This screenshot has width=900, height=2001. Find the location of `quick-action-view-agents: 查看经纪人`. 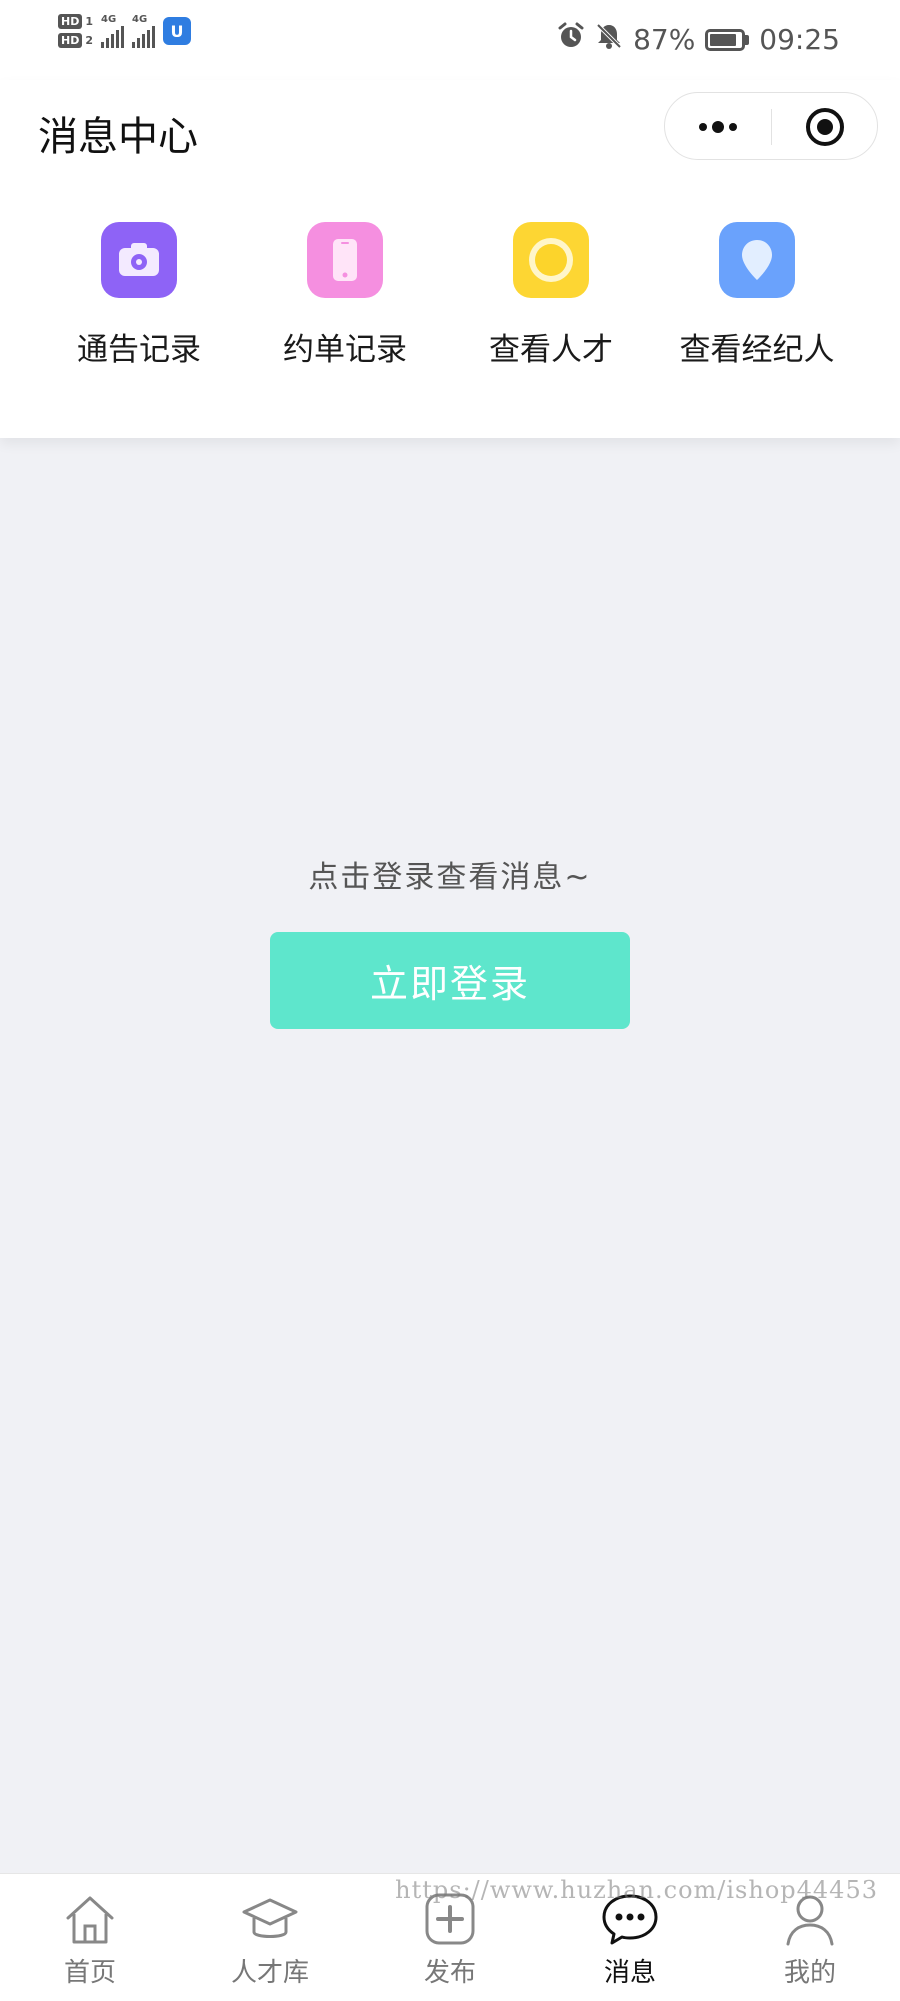

quick-action-view-agents: 查看经纪人 is located at coordinates (757, 295).